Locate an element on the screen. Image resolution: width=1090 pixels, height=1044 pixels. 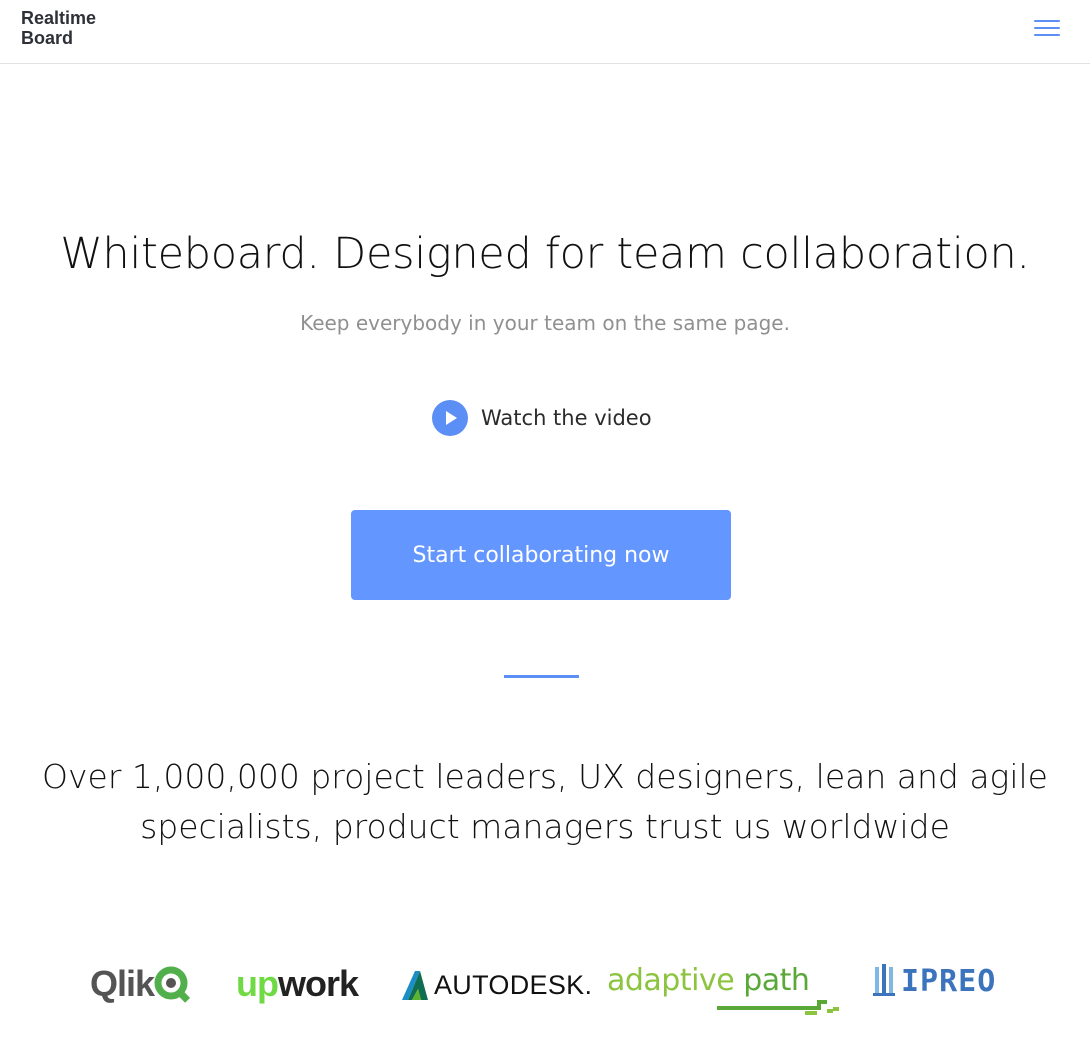
ipreo-logo-text: IPREO is located at coordinates (949, 981).